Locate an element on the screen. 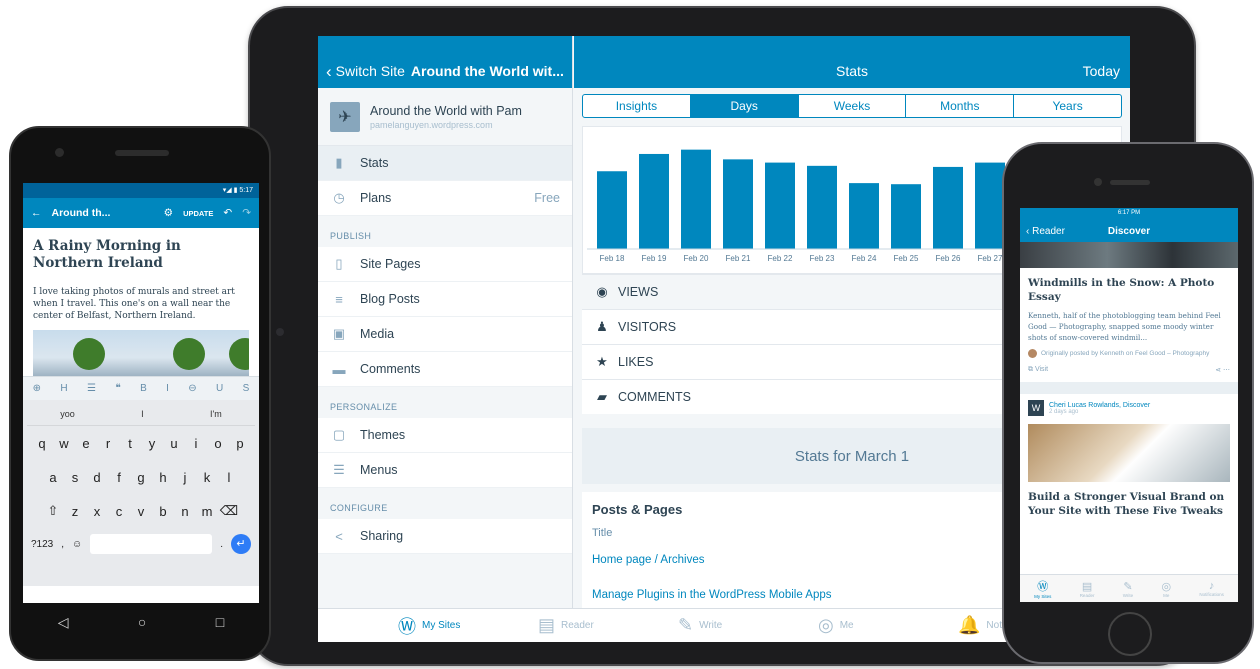  menu-item-comments: ▬ Comments is located at coordinates (445, 369).